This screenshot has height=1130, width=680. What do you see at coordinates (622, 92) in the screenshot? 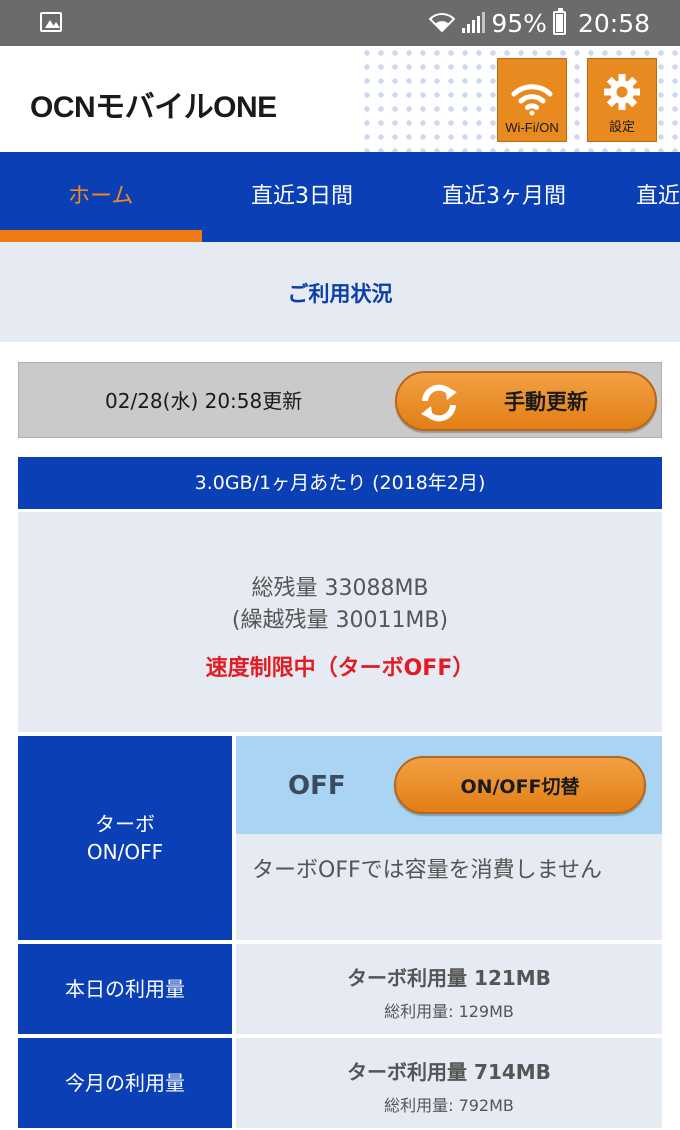
I see `gear-icon` at bounding box center [622, 92].